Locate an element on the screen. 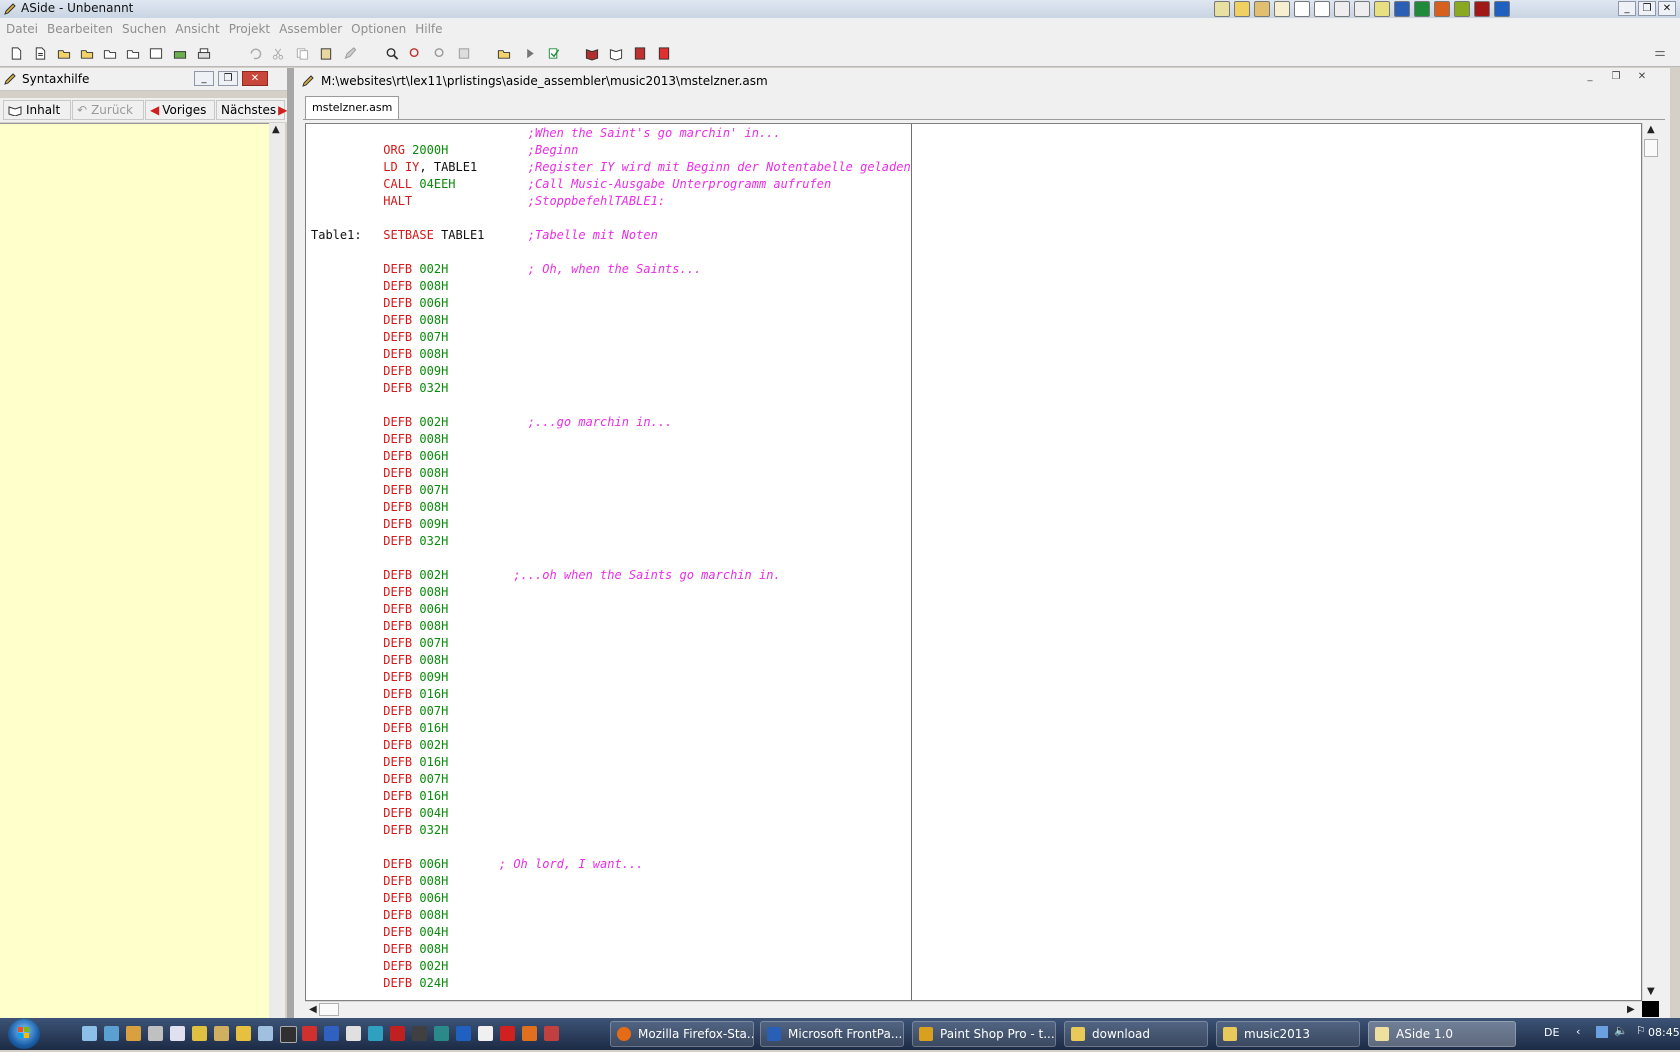 This screenshot has height=1052, width=1680. scroll-up-icon: ▲ is located at coordinates (1651, 129).